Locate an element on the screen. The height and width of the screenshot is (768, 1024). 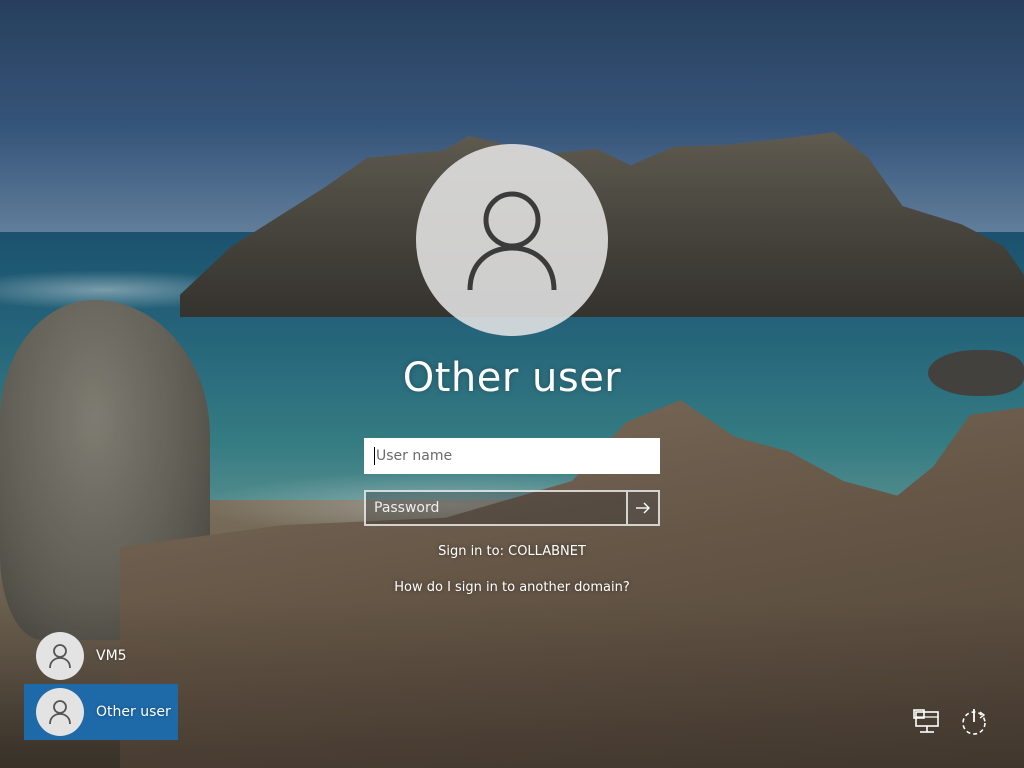
user-display-name: Other user is located at coordinates (512, 378).